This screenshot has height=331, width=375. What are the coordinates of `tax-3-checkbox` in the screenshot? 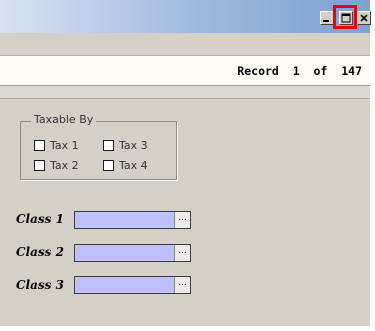 It's located at (108, 145).